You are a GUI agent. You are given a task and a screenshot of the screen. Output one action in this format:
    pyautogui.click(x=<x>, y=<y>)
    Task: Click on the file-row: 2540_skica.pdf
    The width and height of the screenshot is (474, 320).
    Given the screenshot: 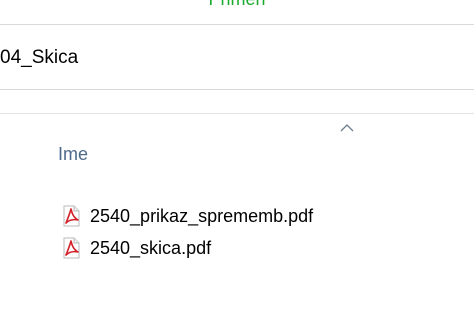 What is the action you would take?
    pyautogui.click(x=186, y=248)
    